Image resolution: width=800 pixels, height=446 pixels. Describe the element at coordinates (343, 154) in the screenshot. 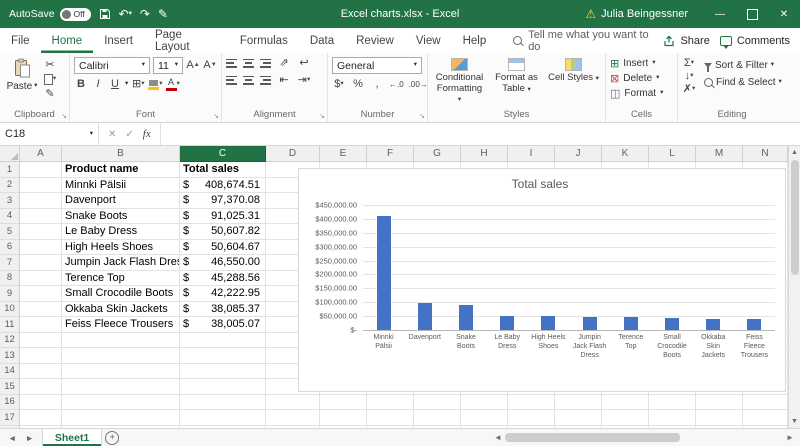

I see `column-header-E: E` at that location.